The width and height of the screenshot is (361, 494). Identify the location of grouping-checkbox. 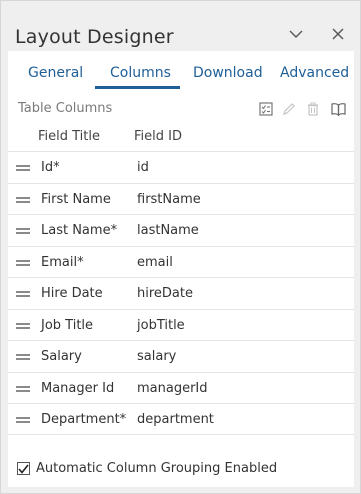
(23, 468).